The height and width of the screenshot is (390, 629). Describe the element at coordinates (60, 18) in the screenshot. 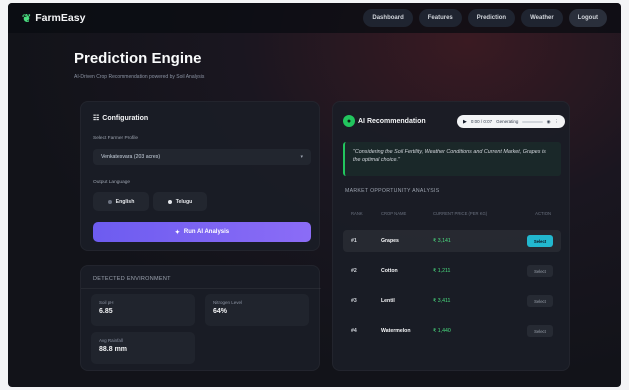

I see `brand-name: FarmEasy` at that location.